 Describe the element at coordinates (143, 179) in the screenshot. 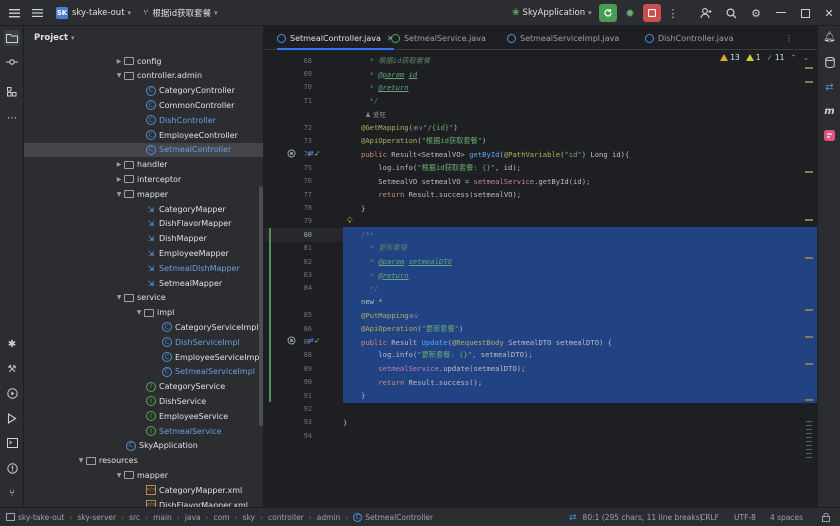

I see `tree-folder-row: ▶ interceptor` at that location.